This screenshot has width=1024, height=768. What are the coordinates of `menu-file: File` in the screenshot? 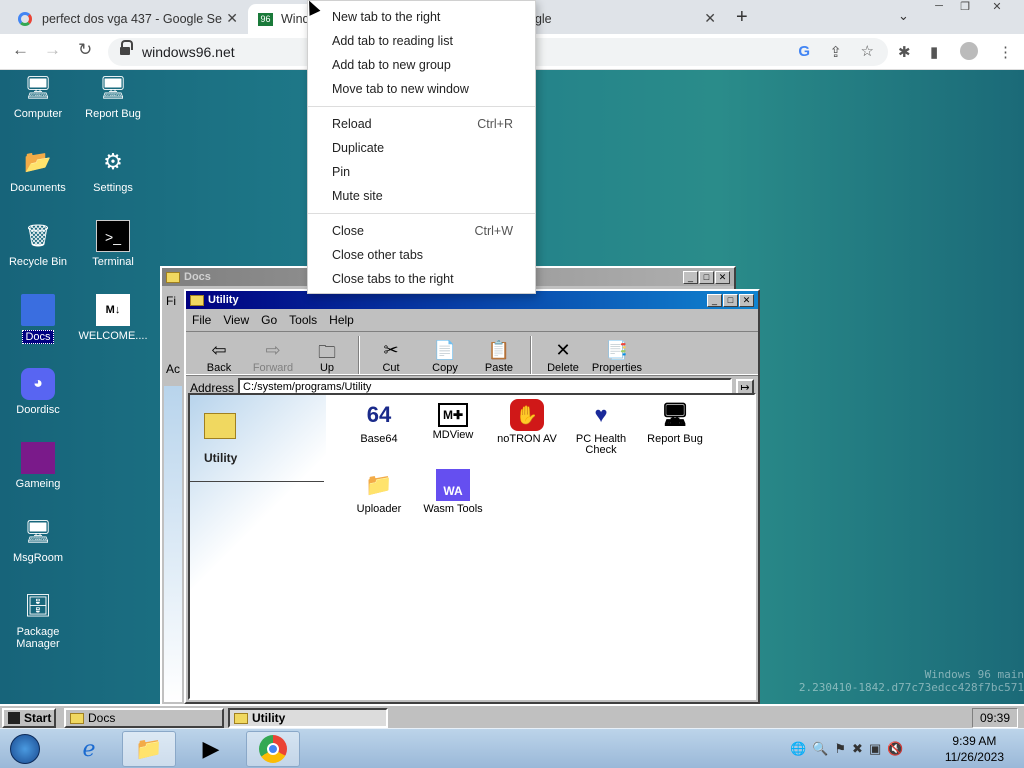 It's located at (201, 320).